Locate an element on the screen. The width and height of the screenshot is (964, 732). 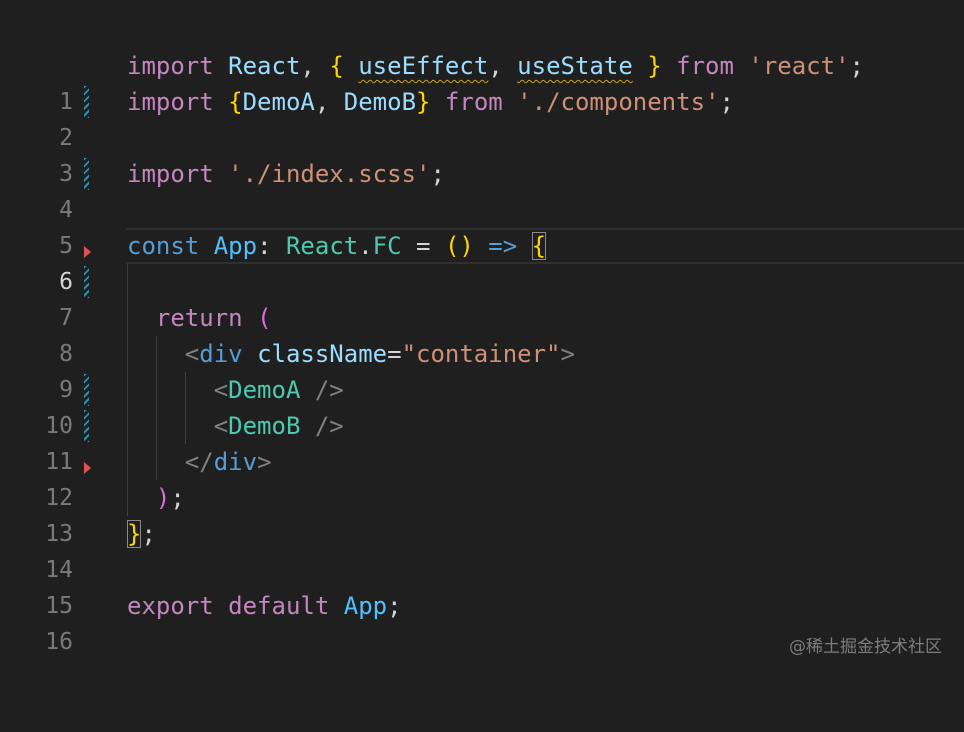
code-line: 13 ); is located at coordinates (482, 513).